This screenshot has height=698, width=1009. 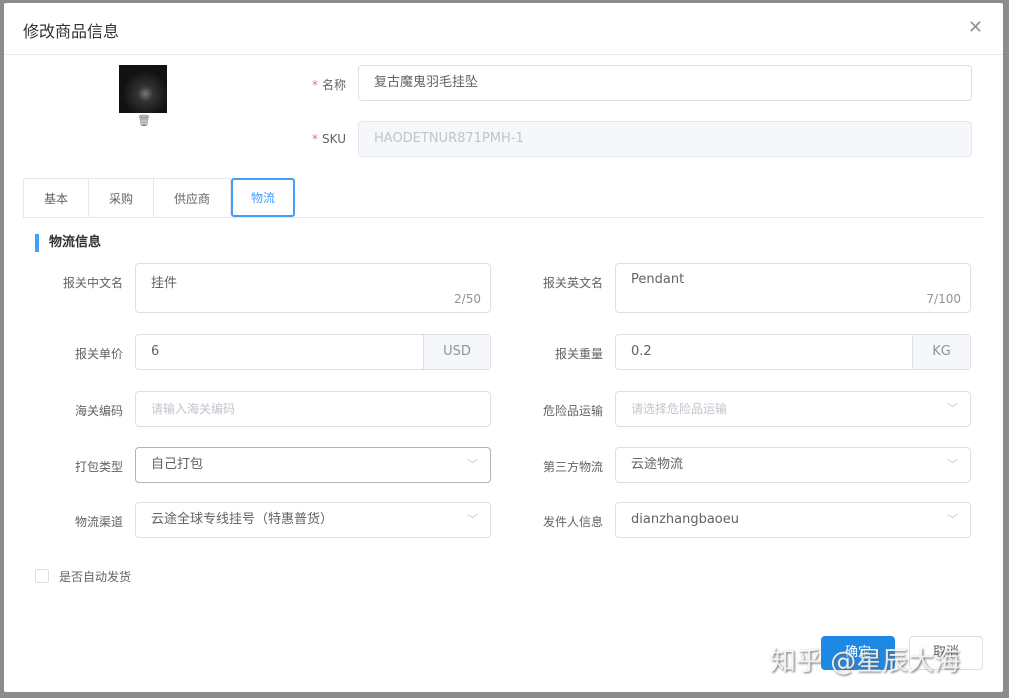 What do you see at coordinates (164, 283) in the screenshot?
I see `cn-name-value: 挂件` at bounding box center [164, 283].